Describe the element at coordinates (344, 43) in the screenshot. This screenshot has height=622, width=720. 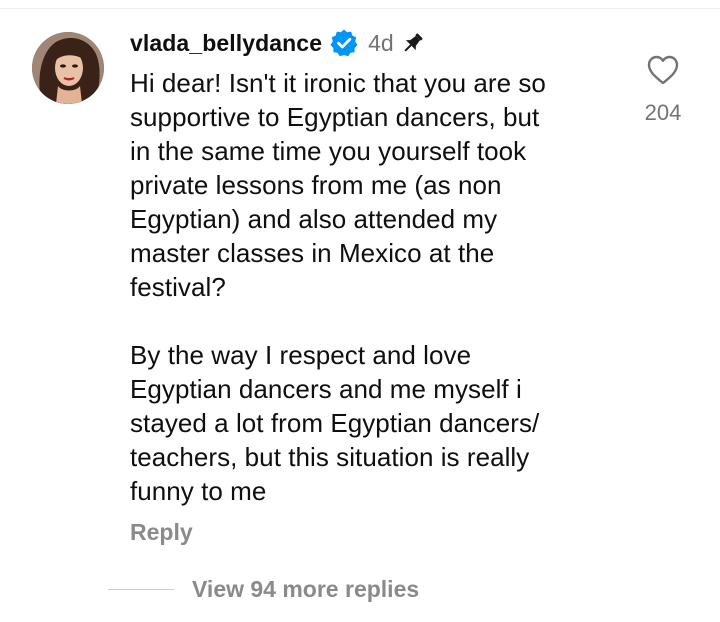
I see `verified-badge-icon` at that location.